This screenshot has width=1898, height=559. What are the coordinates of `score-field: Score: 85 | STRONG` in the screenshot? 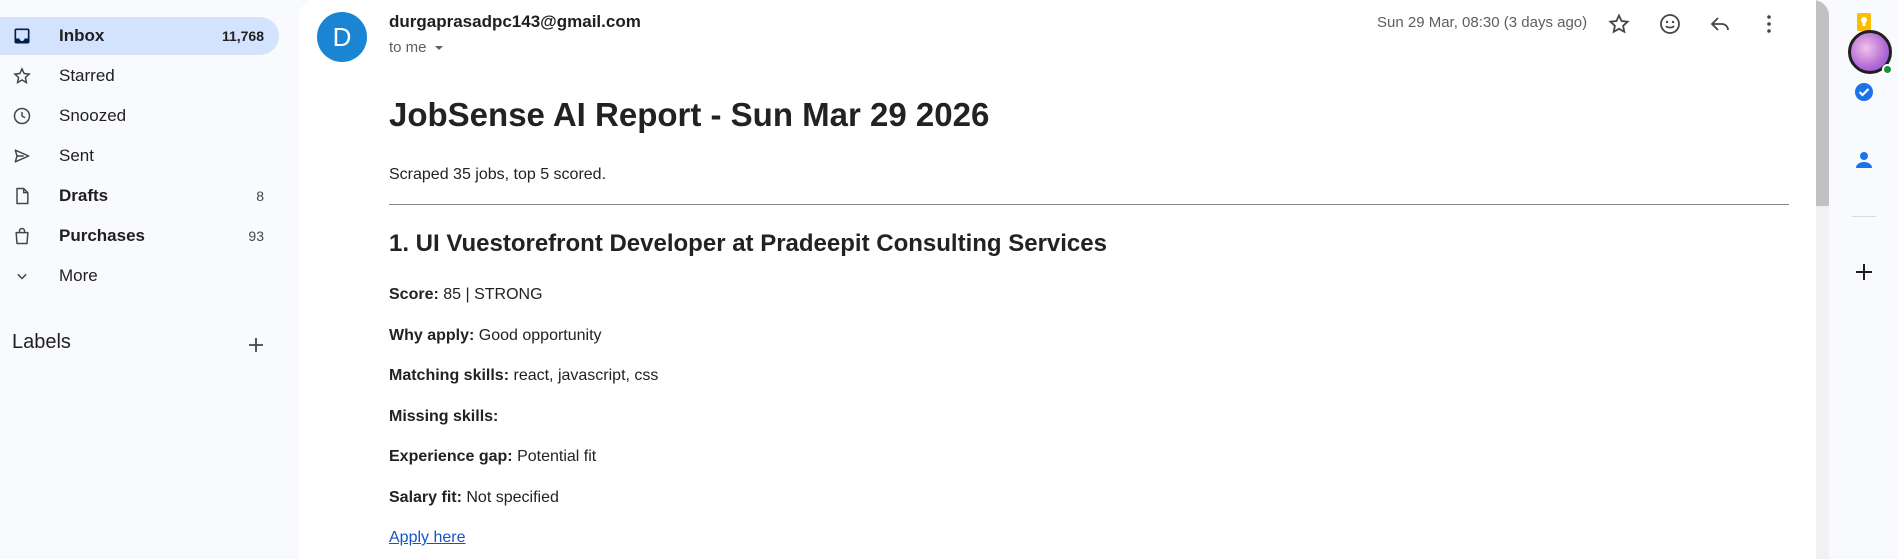 It's located at (466, 295).